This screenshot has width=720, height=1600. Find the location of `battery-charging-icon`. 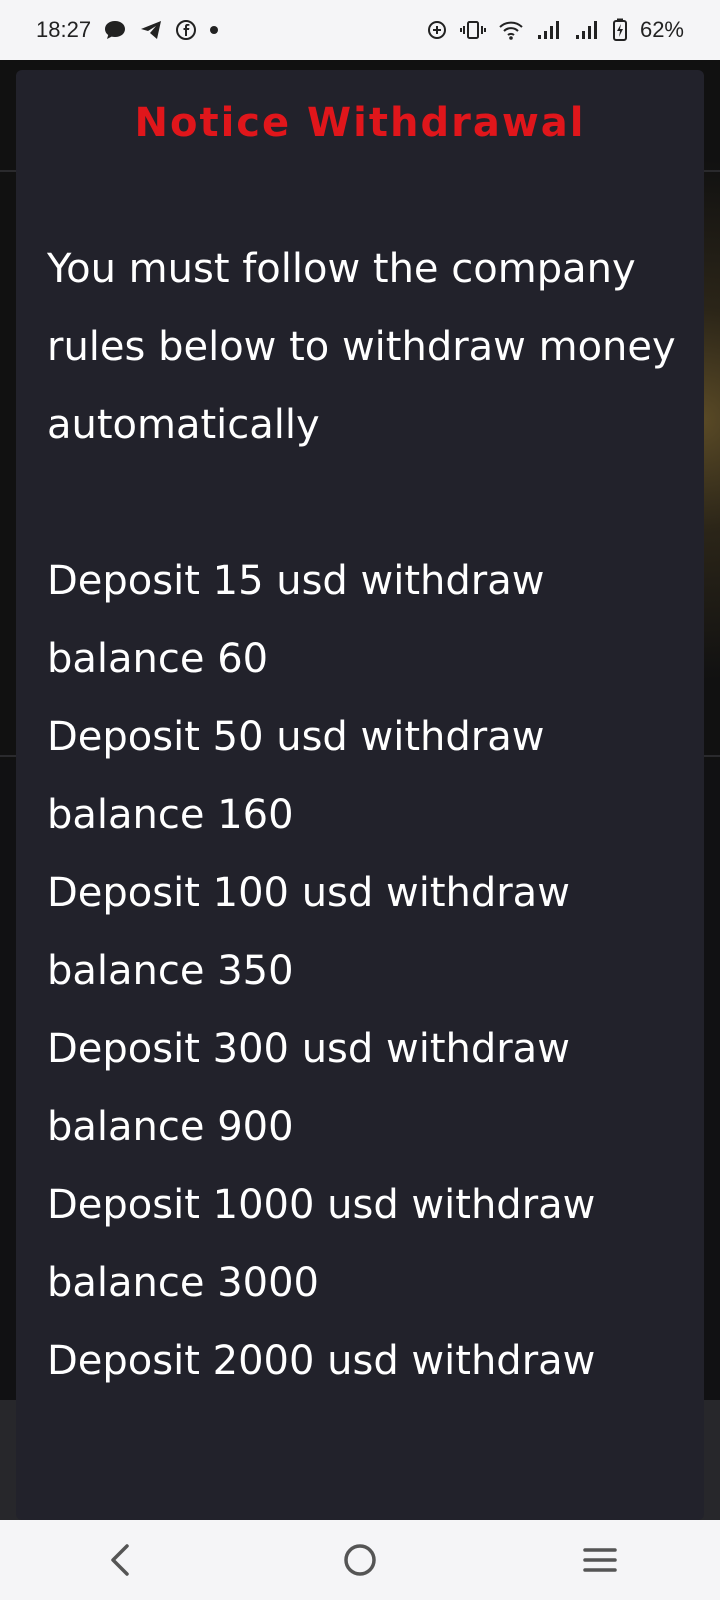

battery-charging-icon is located at coordinates (620, 30).